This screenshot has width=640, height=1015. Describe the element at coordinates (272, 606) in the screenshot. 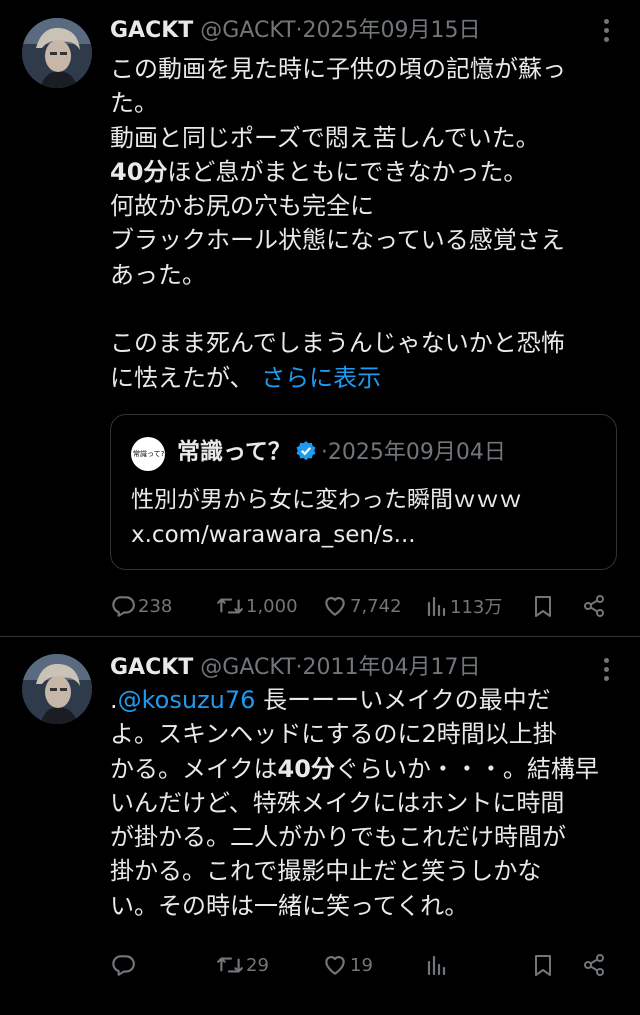

I see `retweet-count: 1,000` at that location.